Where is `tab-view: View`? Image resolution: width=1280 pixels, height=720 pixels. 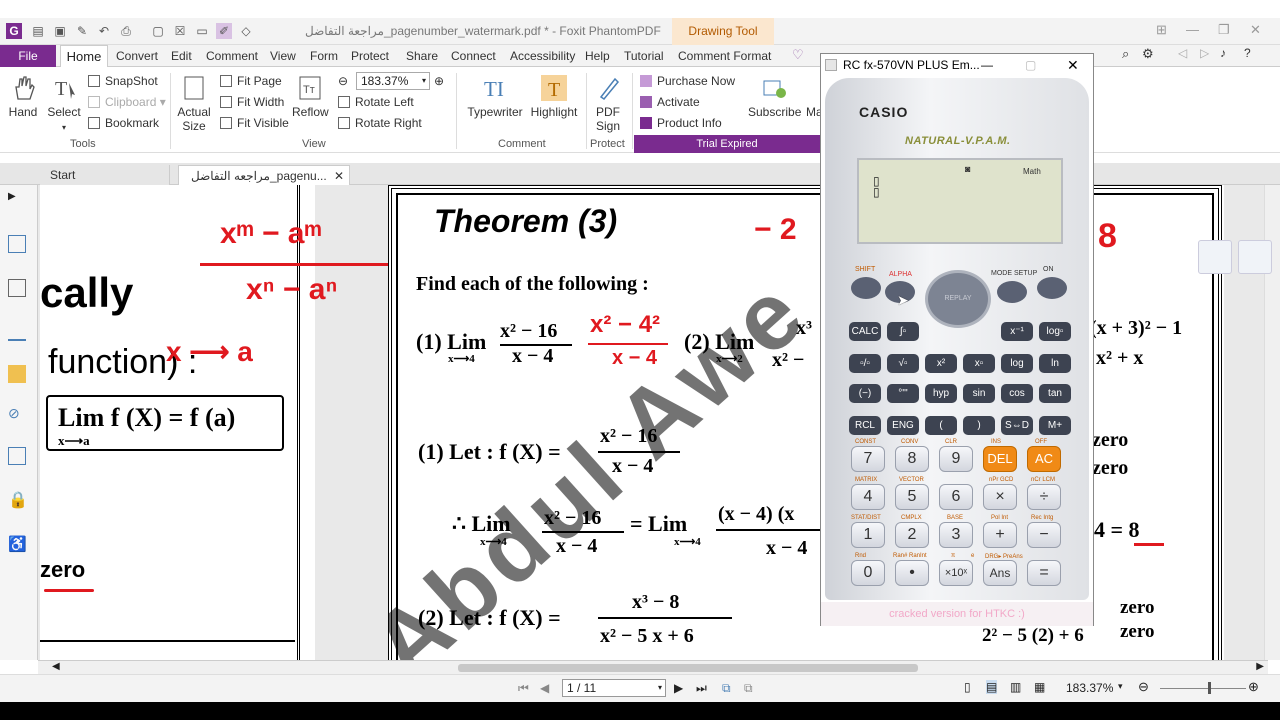 tab-view: View is located at coordinates (283, 56).